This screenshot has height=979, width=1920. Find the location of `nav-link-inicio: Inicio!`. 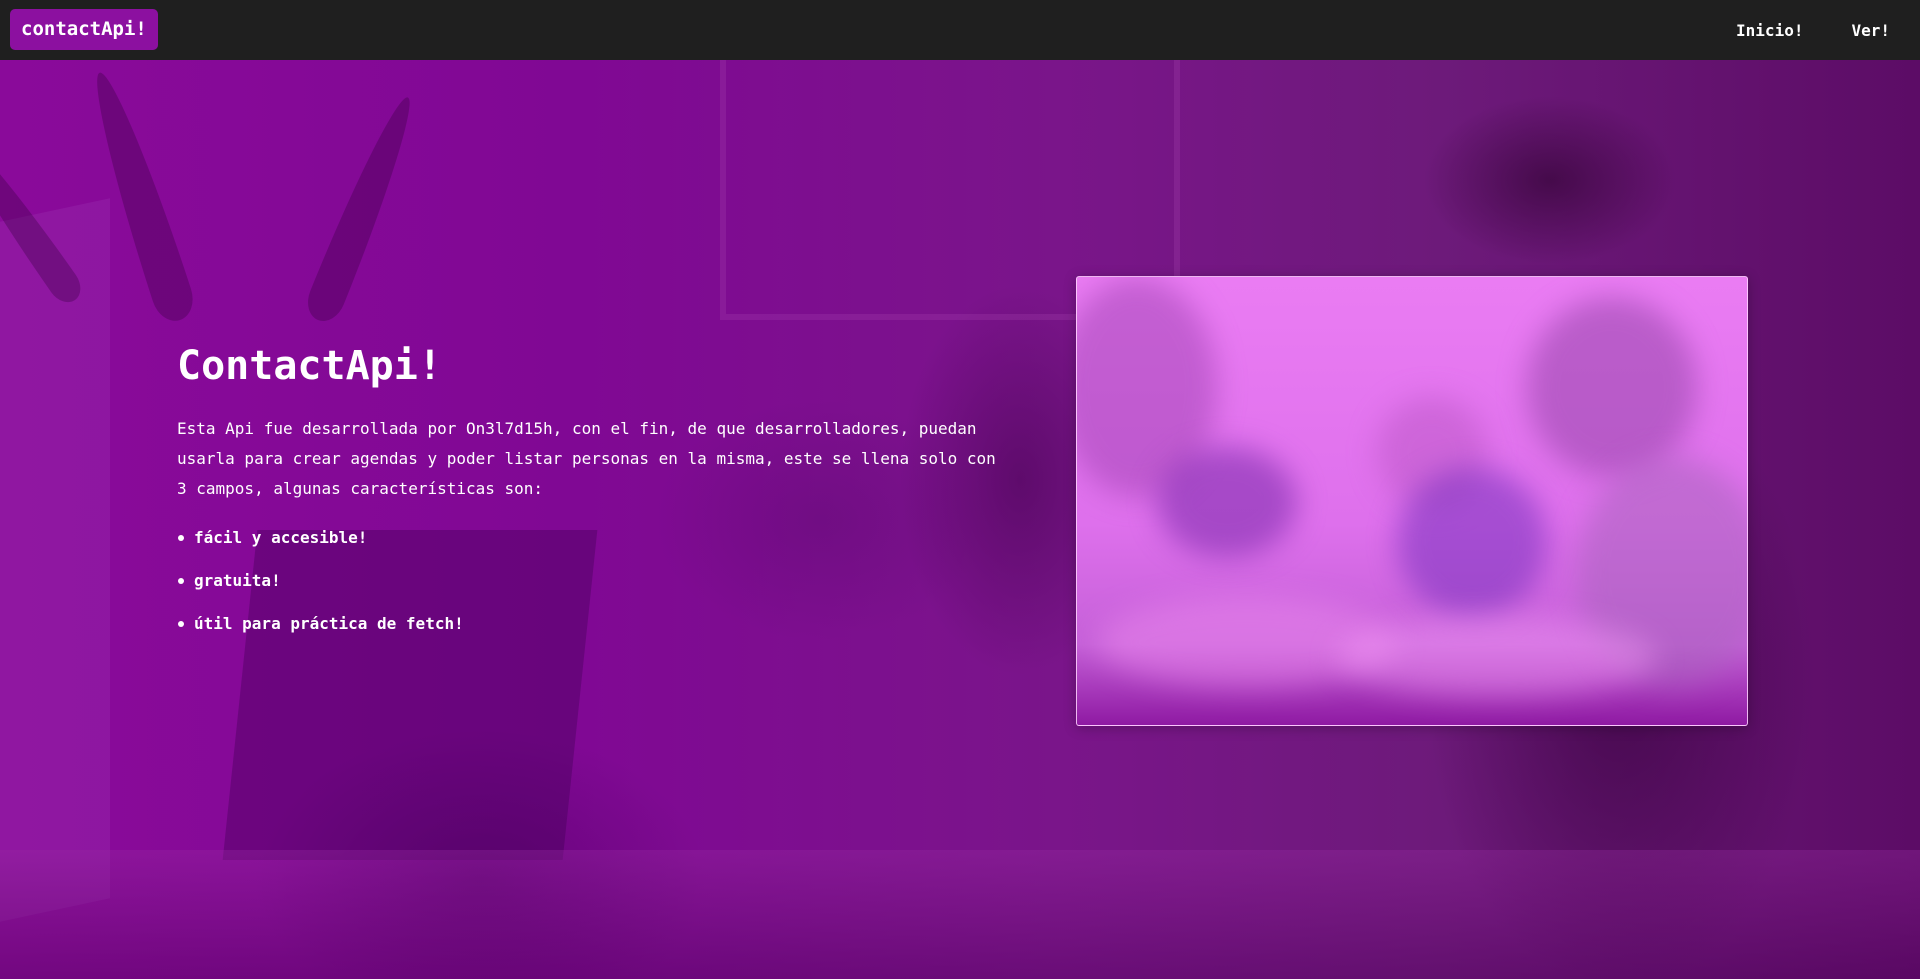

nav-link-inicio: Inicio! is located at coordinates (1769, 30).